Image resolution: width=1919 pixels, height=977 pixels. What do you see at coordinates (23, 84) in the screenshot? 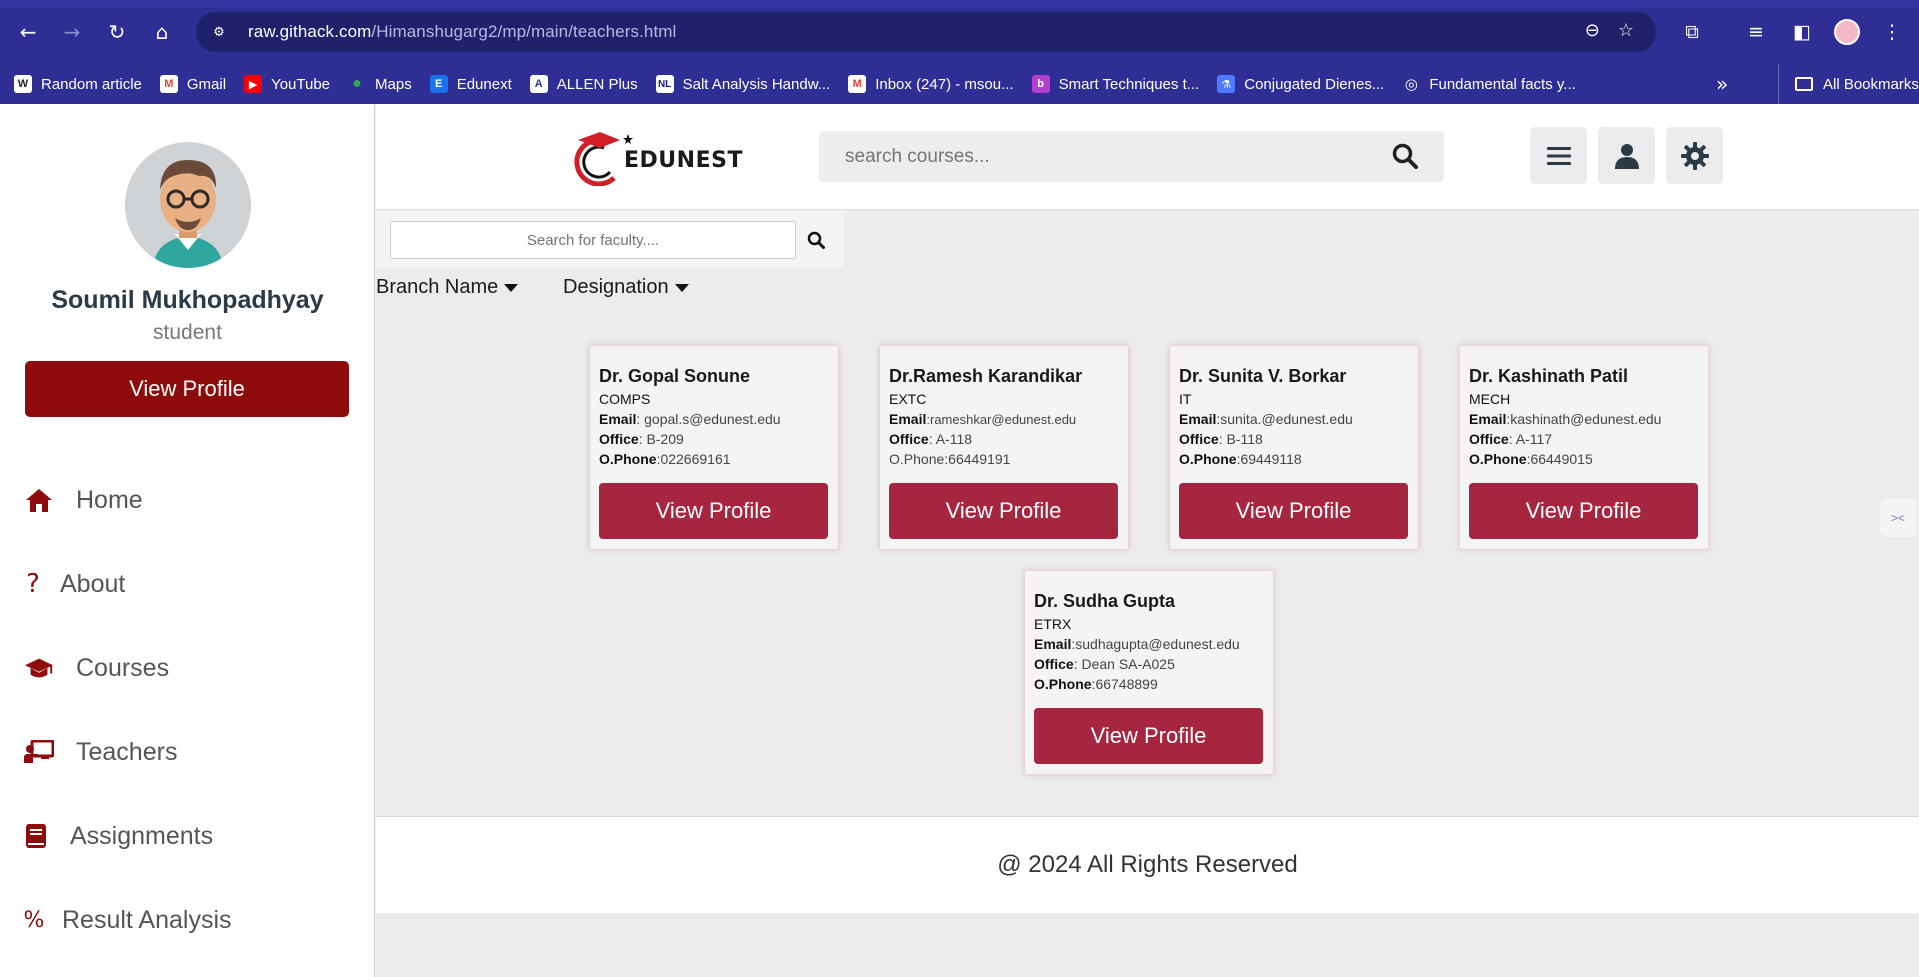
I see `wikipedia-icon: W` at bounding box center [23, 84].